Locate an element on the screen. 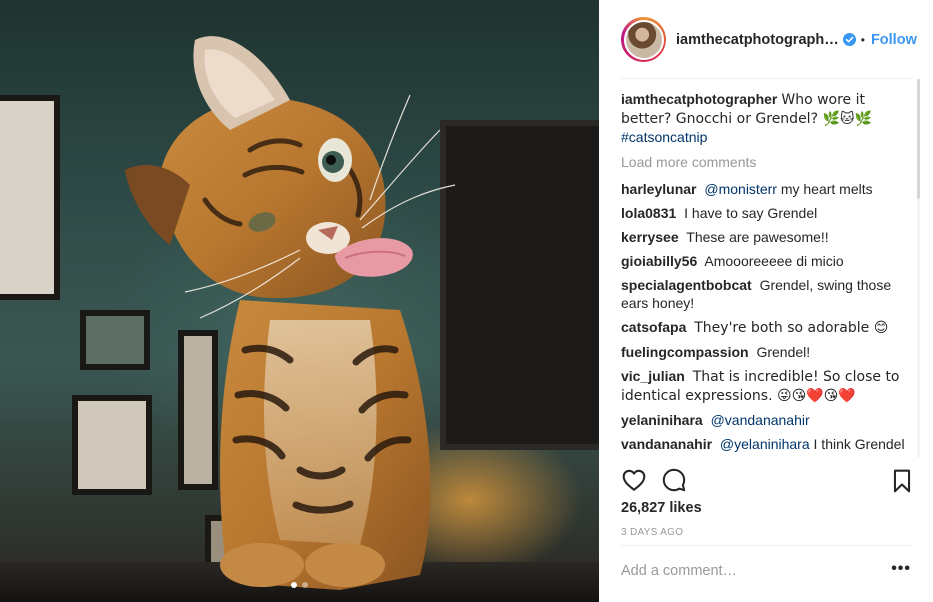 Image resolution: width=933 pixels, height=602 pixels. verified-badge-icon is located at coordinates (849, 39).